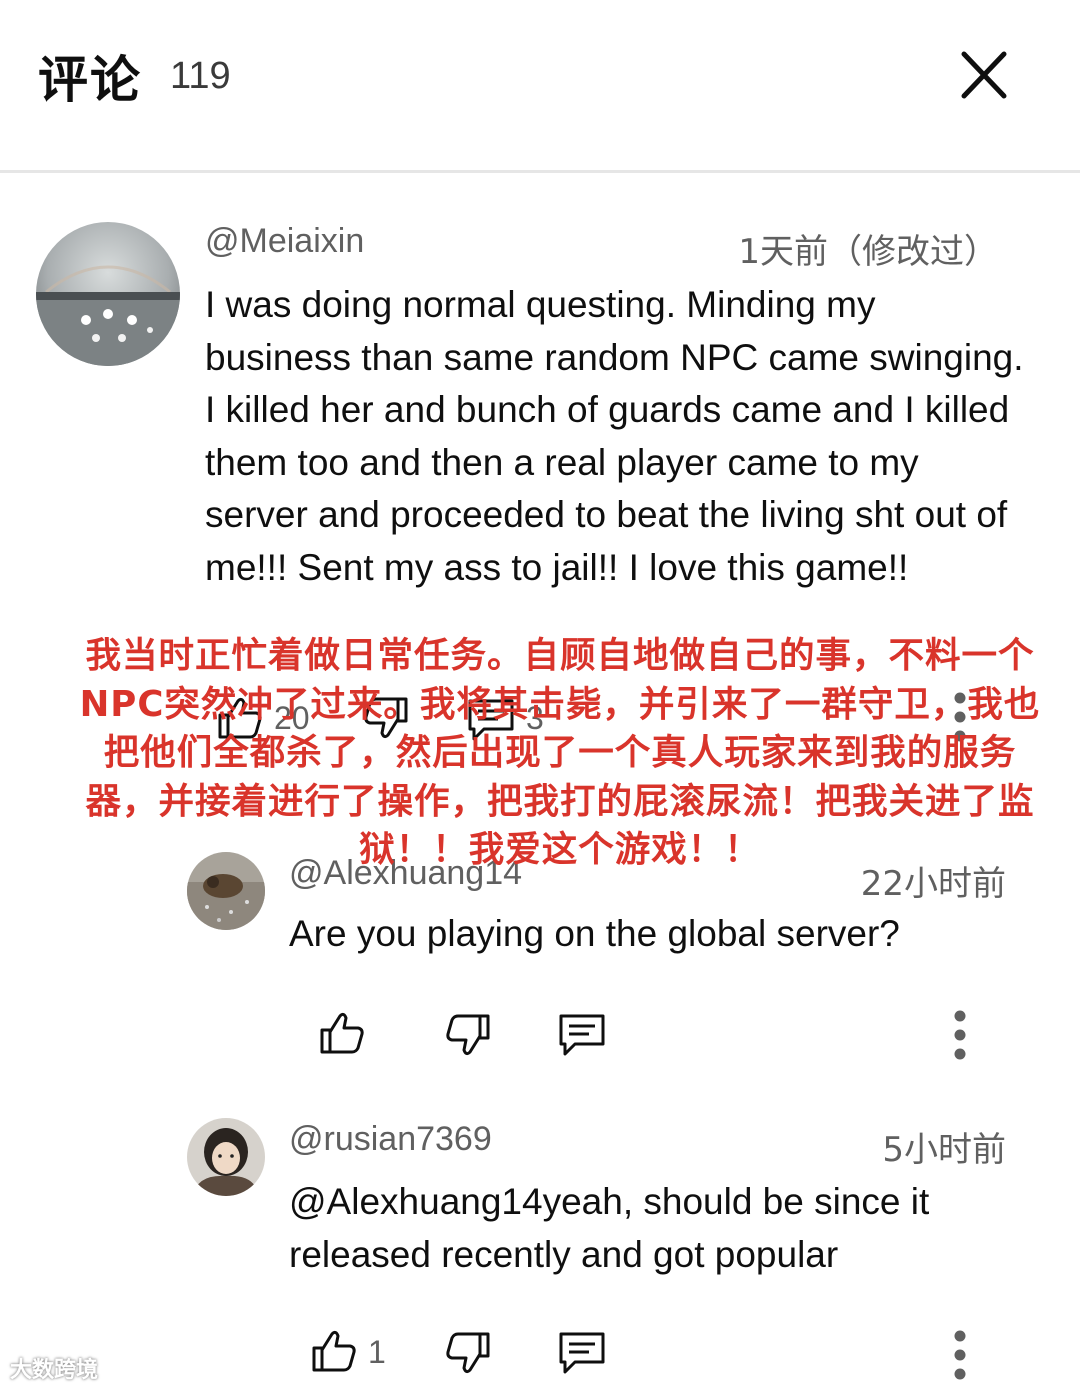 The width and height of the screenshot is (1080, 1389). Describe the element at coordinates (200, 76) in the screenshot. I see `comment-count: 119` at that location.